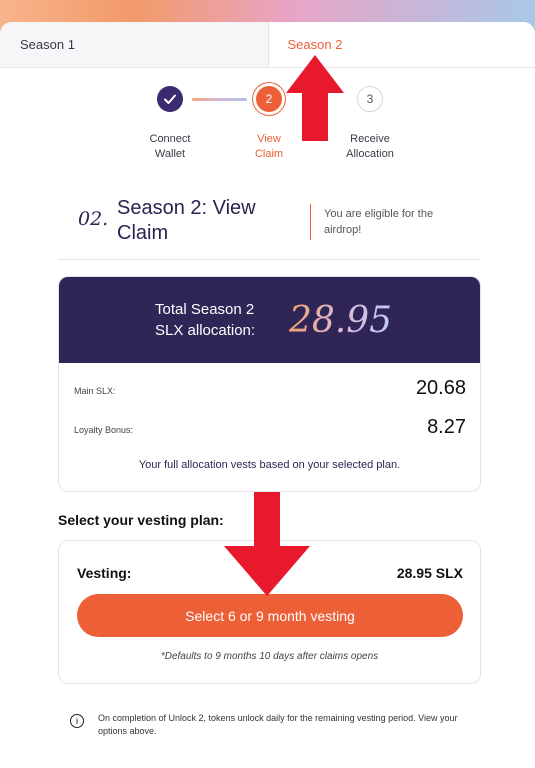 This screenshot has width=535, height=768. Describe the element at coordinates (270, 427) in the screenshot. I see `allocation-row-loyalty: Loyalty Bonus: 8.27` at that location.